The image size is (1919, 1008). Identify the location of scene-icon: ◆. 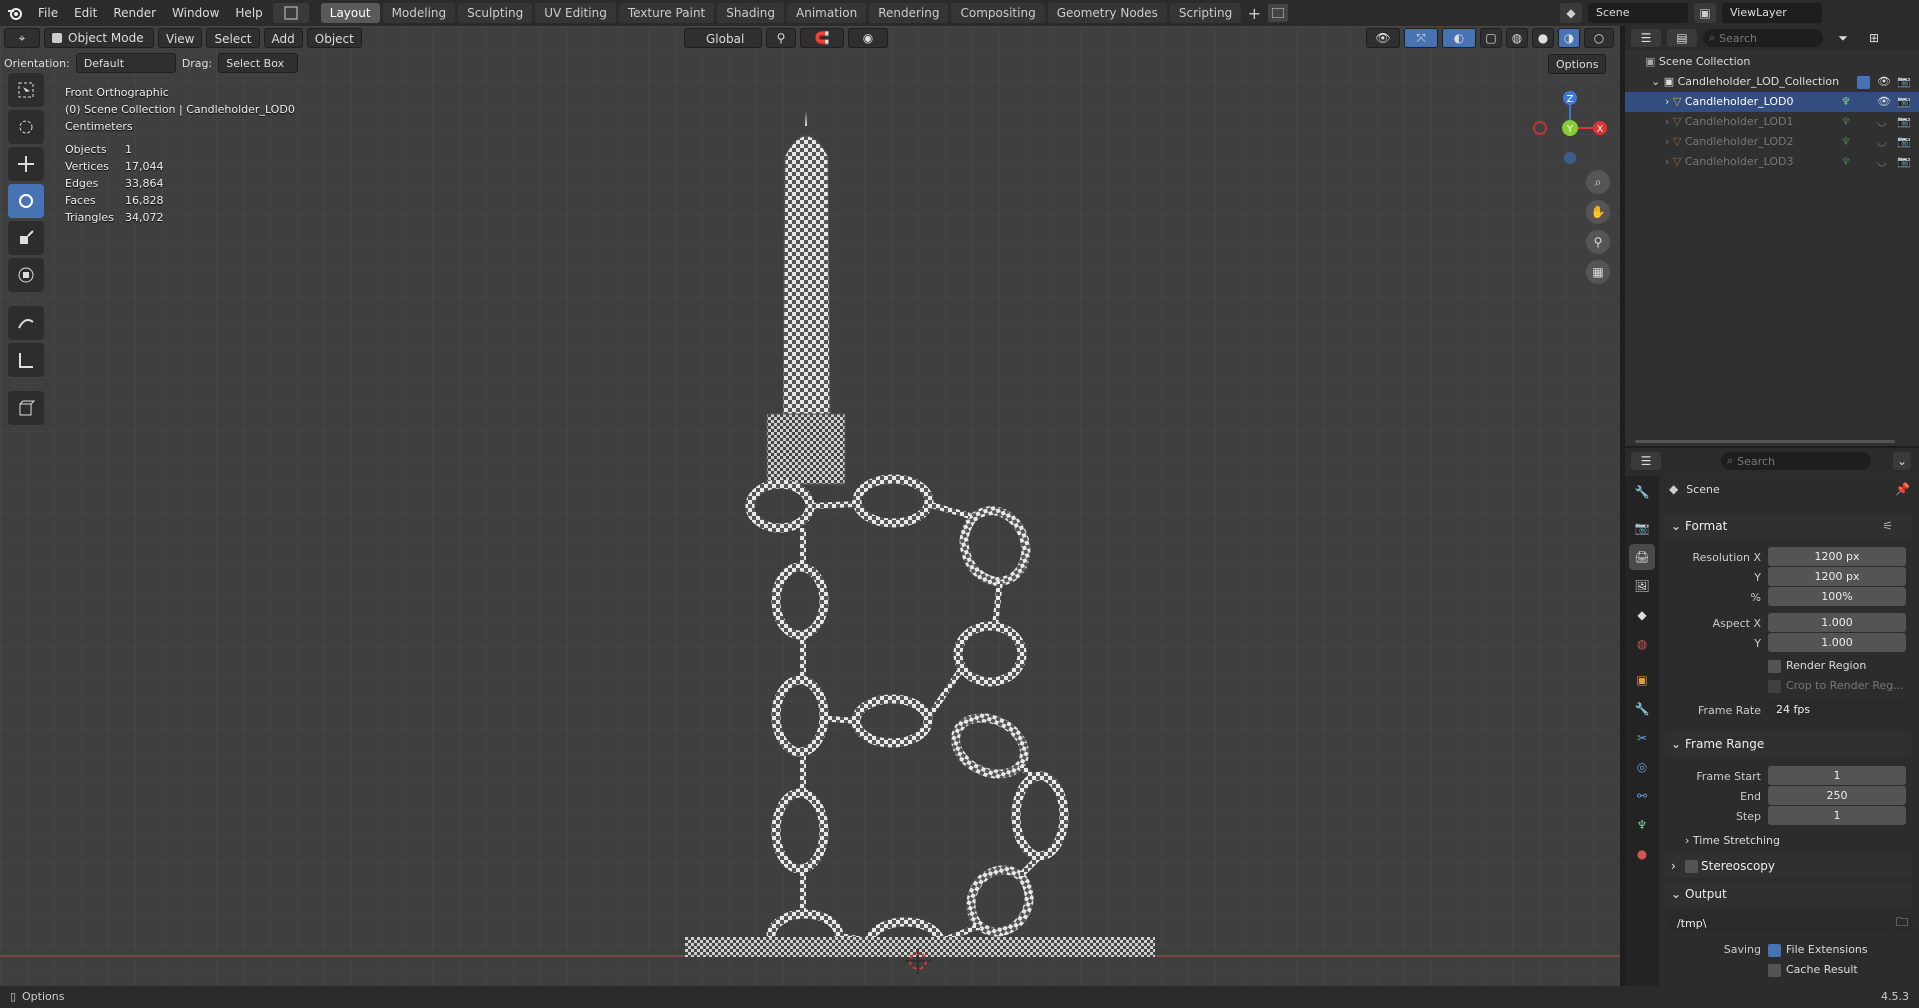
(1571, 13).